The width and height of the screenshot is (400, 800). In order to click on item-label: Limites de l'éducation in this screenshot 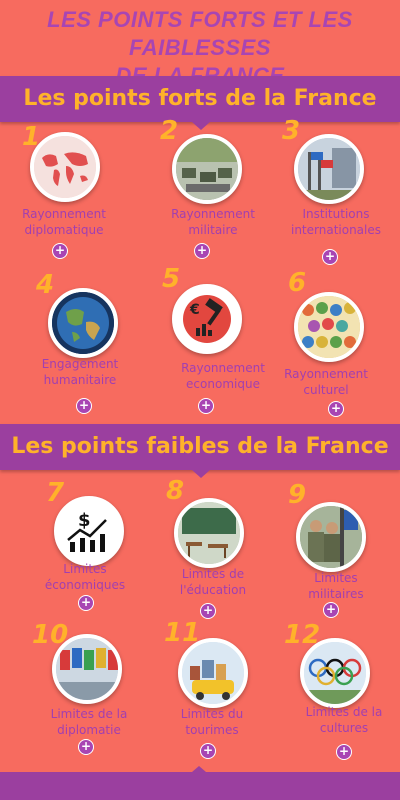, I will do `click(213, 582)`.